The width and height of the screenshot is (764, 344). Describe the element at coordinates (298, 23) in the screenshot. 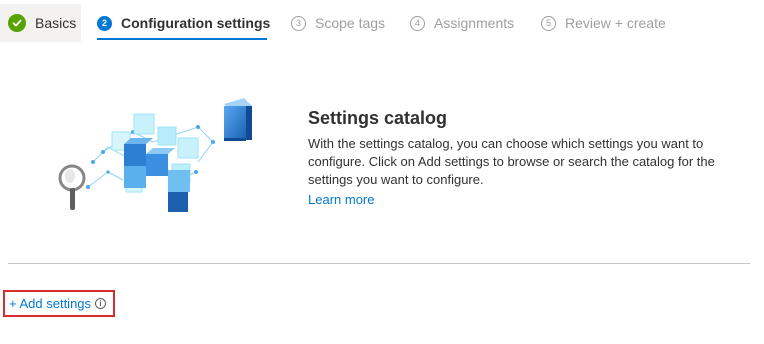

I see `step-number-badge: 3` at that location.